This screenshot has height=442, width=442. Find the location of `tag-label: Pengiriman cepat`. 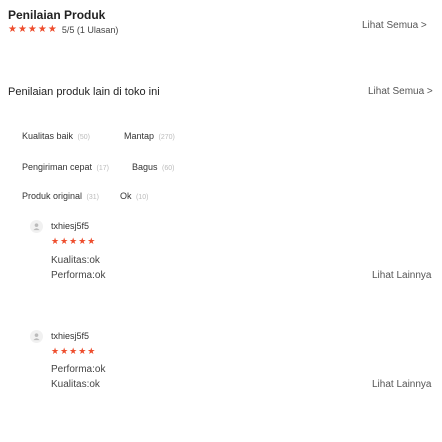

tag-label: Pengiriman cepat is located at coordinates (57, 167).